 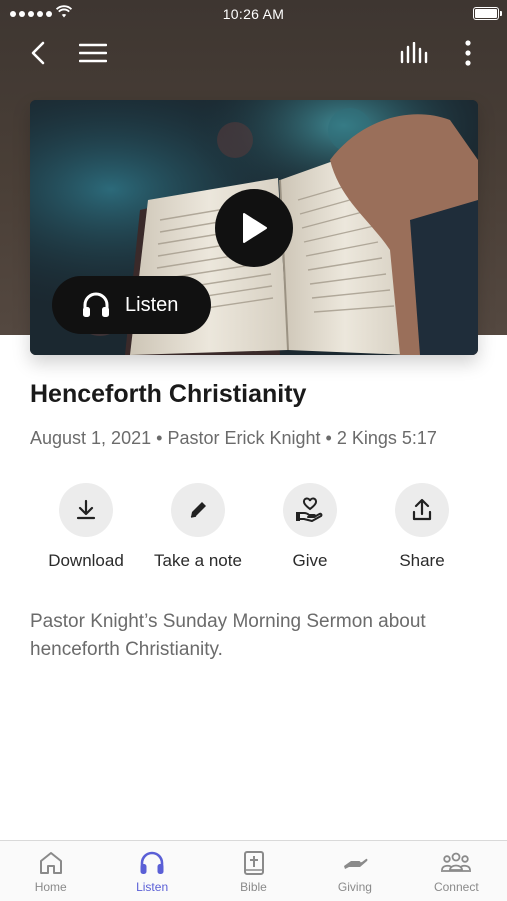 I want to click on status-time: 10:26 AM, so click(x=253, y=14).